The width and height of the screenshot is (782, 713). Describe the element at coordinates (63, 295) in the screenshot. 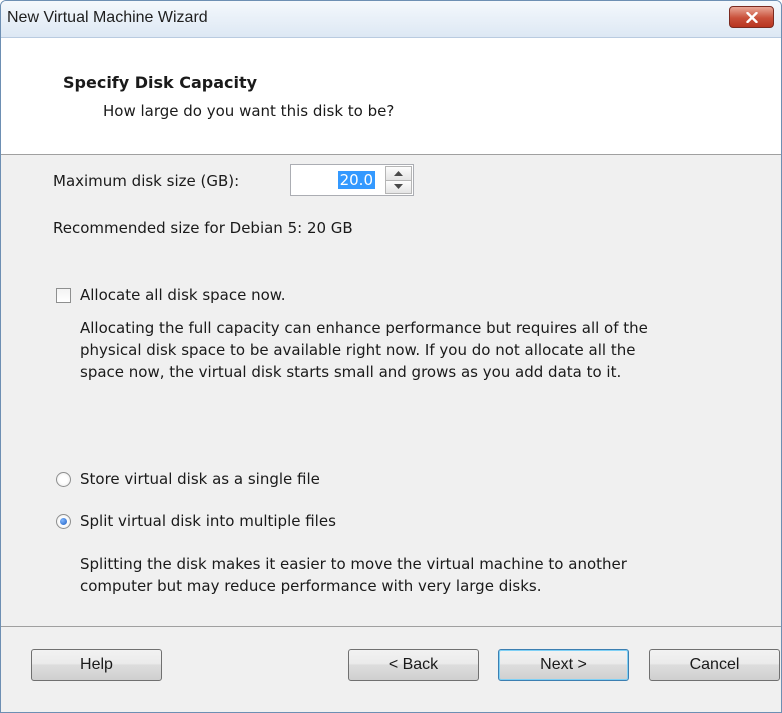

I see `allocate-all-checkbox` at that location.